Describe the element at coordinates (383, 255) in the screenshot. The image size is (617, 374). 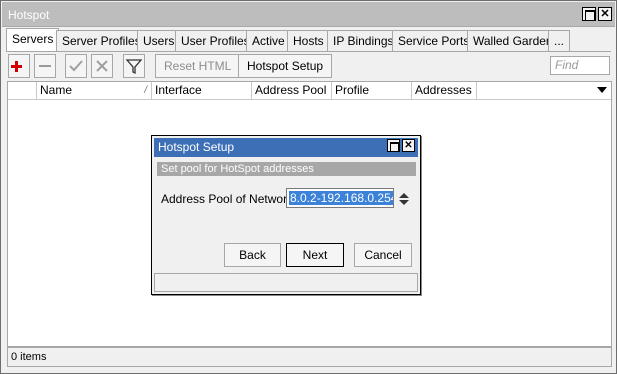
I see `cancel-button: Cancel` at that location.